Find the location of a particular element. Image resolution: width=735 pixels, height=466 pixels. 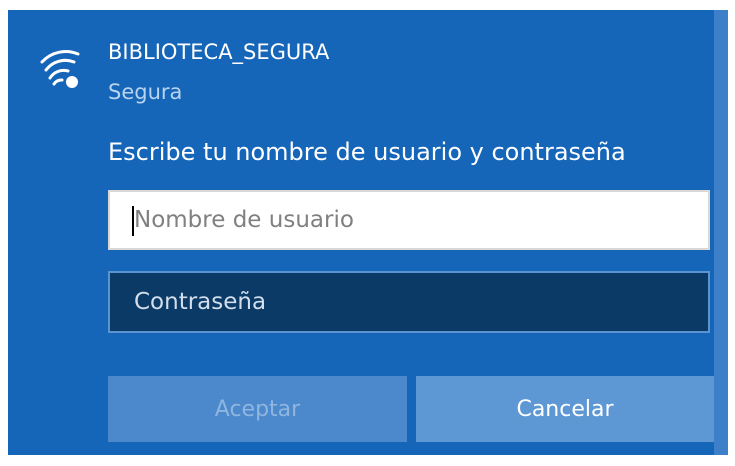

network-security-status: Segura is located at coordinates (145, 92).